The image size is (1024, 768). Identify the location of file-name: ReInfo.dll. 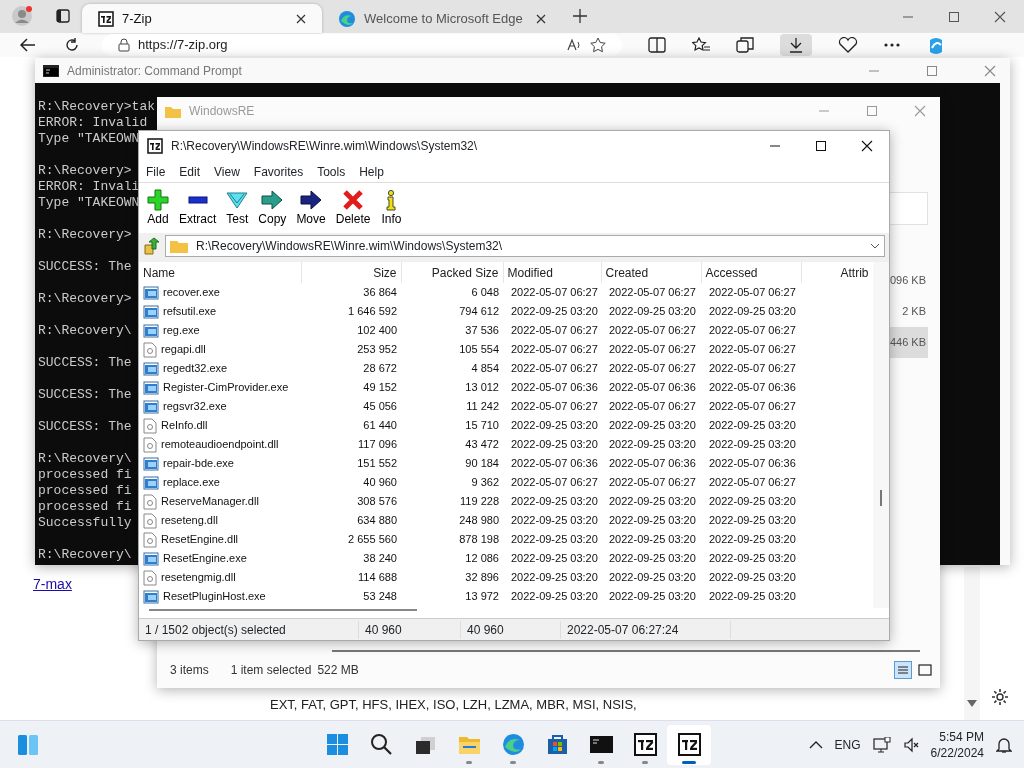
(184, 425).